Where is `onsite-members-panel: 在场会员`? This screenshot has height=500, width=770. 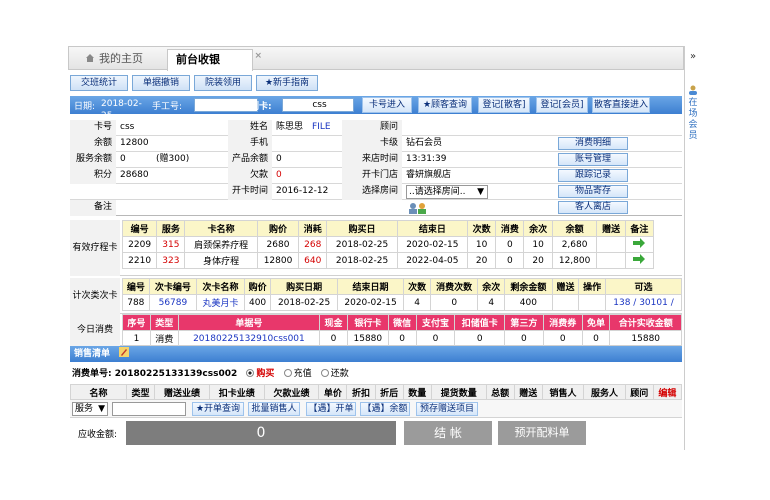
onsite-members-panel: 在场会员 is located at coordinates (693, 113).